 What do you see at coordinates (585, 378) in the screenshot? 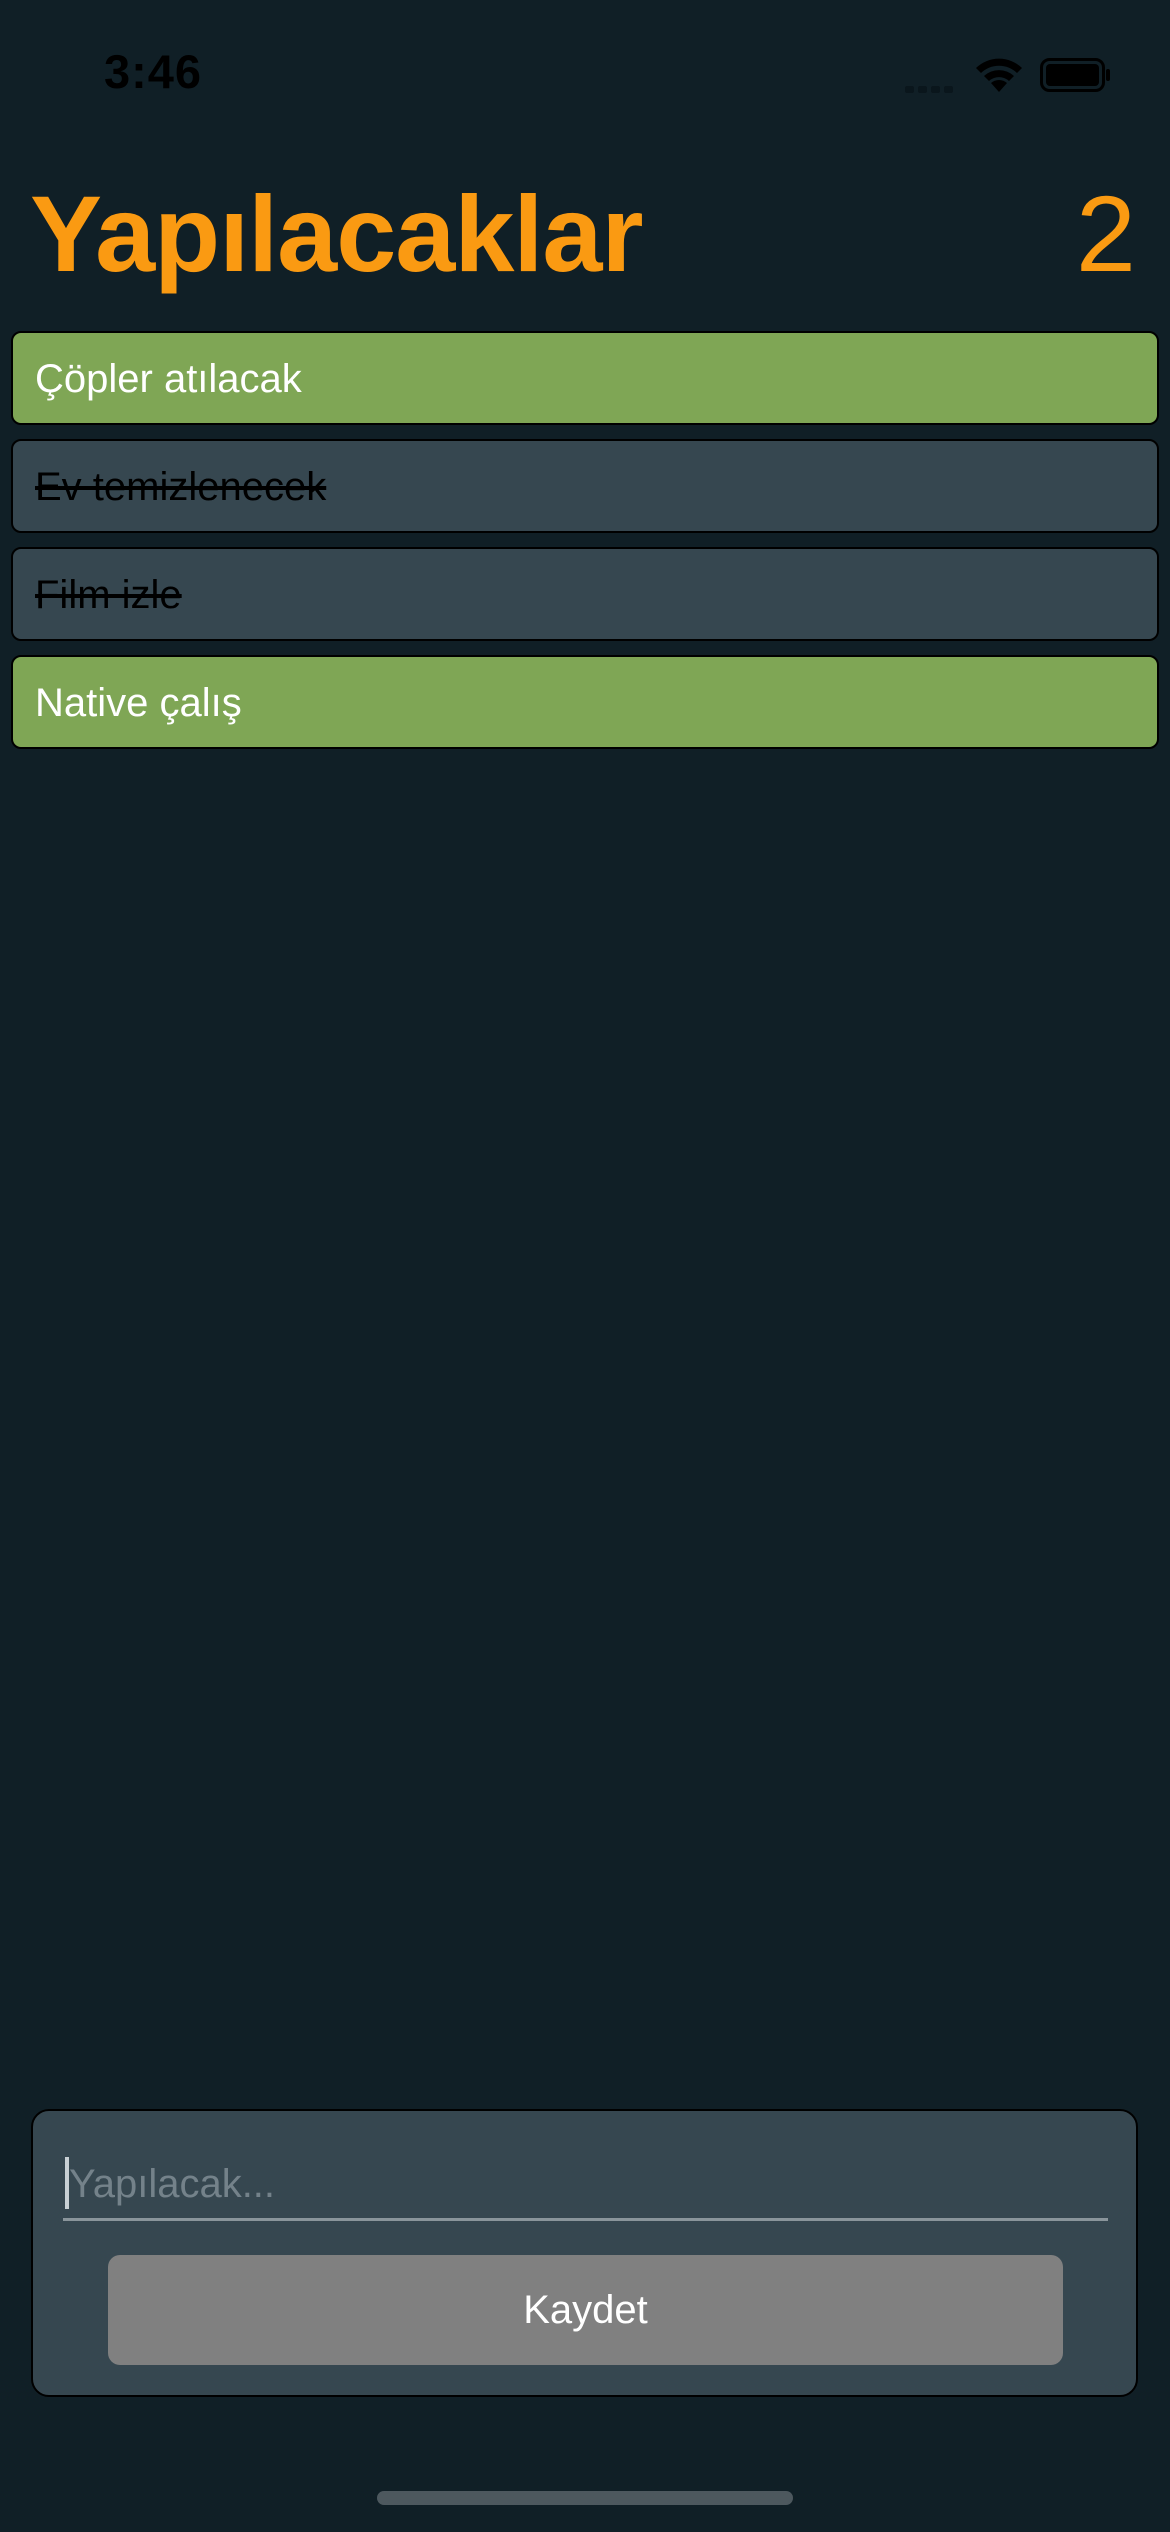
I see `todo-item: Çöpler atılacak` at bounding box center [585, 378].